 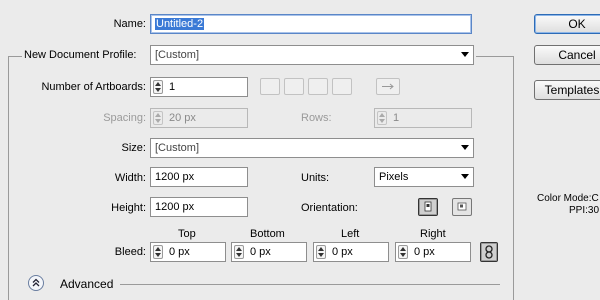 What do you see at coordinates (199, 207) in the screenshot?
I see `height-input: 1200 px` at bounding box center [199, 207].